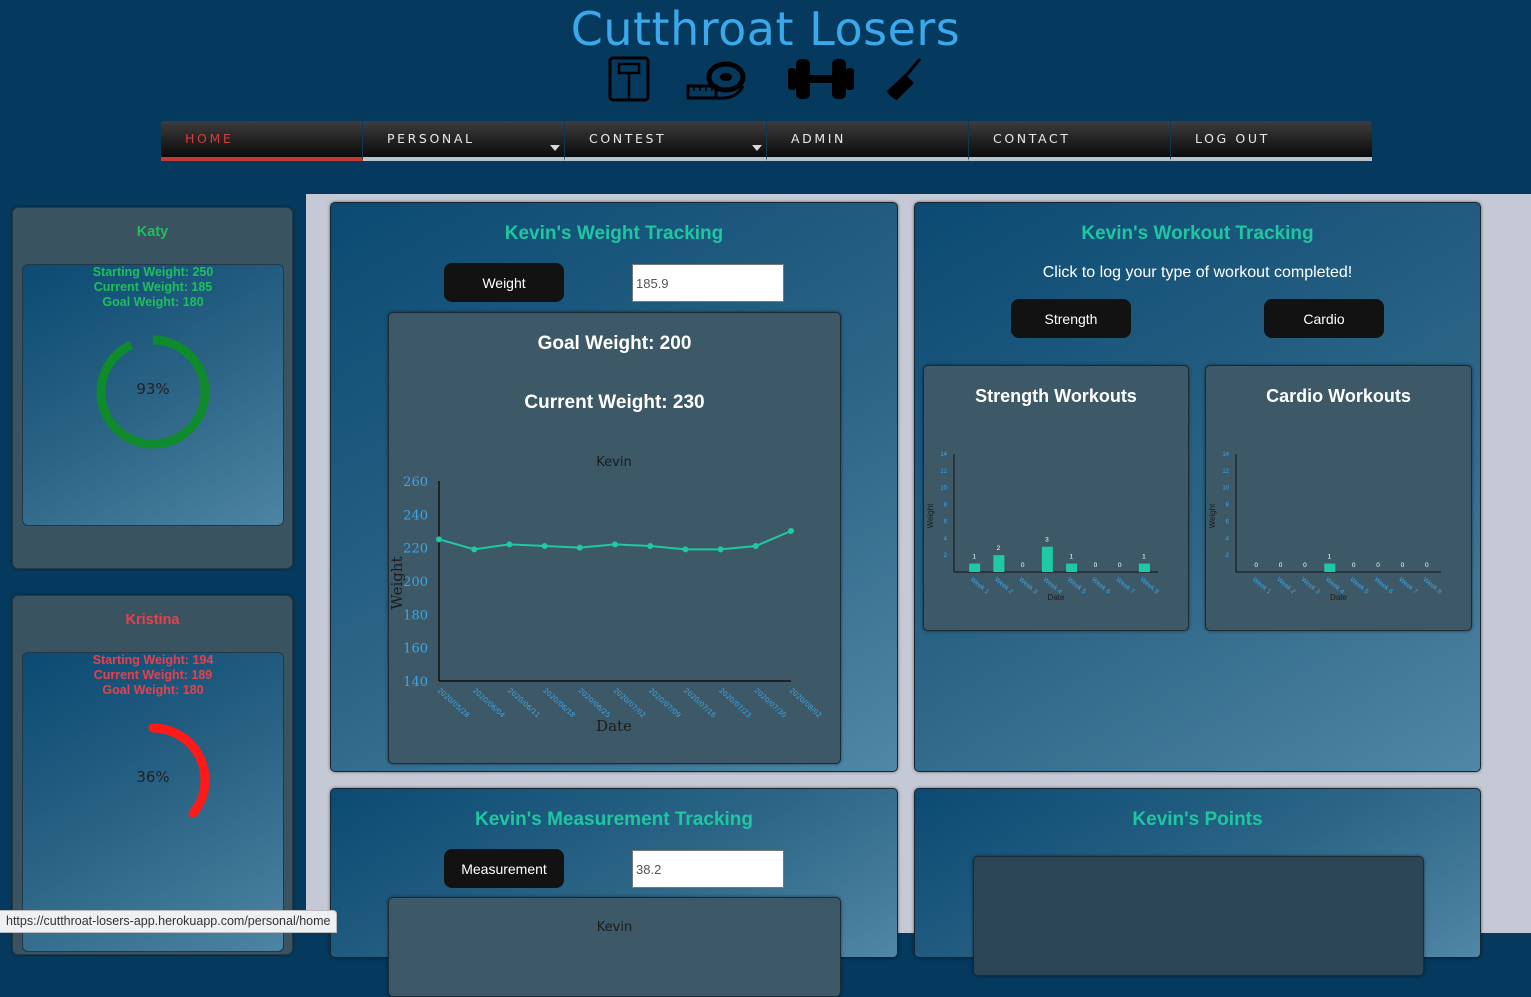 The height and width of the screenshot is (997, 1531). I want to click on x-tick-label: 2020/06/04, so click(489, 703).